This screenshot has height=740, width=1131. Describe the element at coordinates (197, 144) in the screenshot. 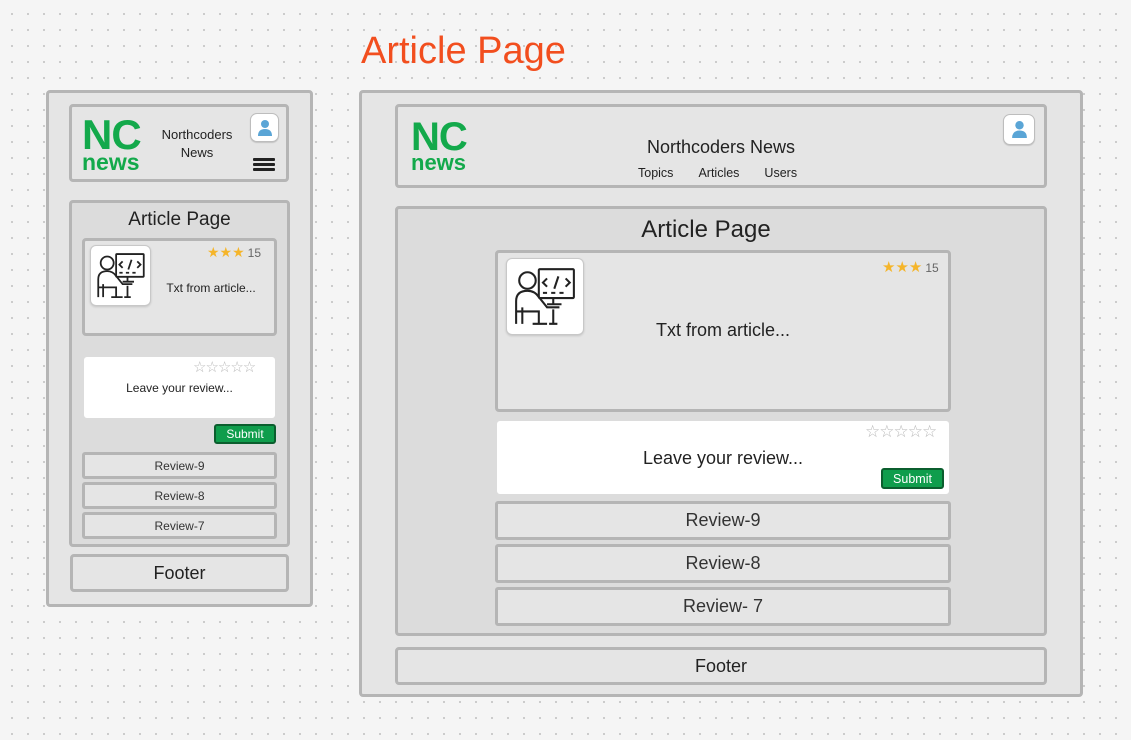

I see `mobile-site-name: Northcoders News` at that location.